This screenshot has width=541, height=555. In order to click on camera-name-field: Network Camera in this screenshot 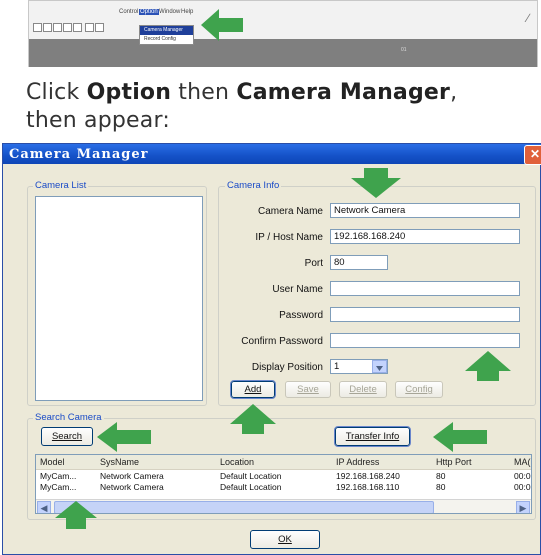, I will do `click(425, 210)`.